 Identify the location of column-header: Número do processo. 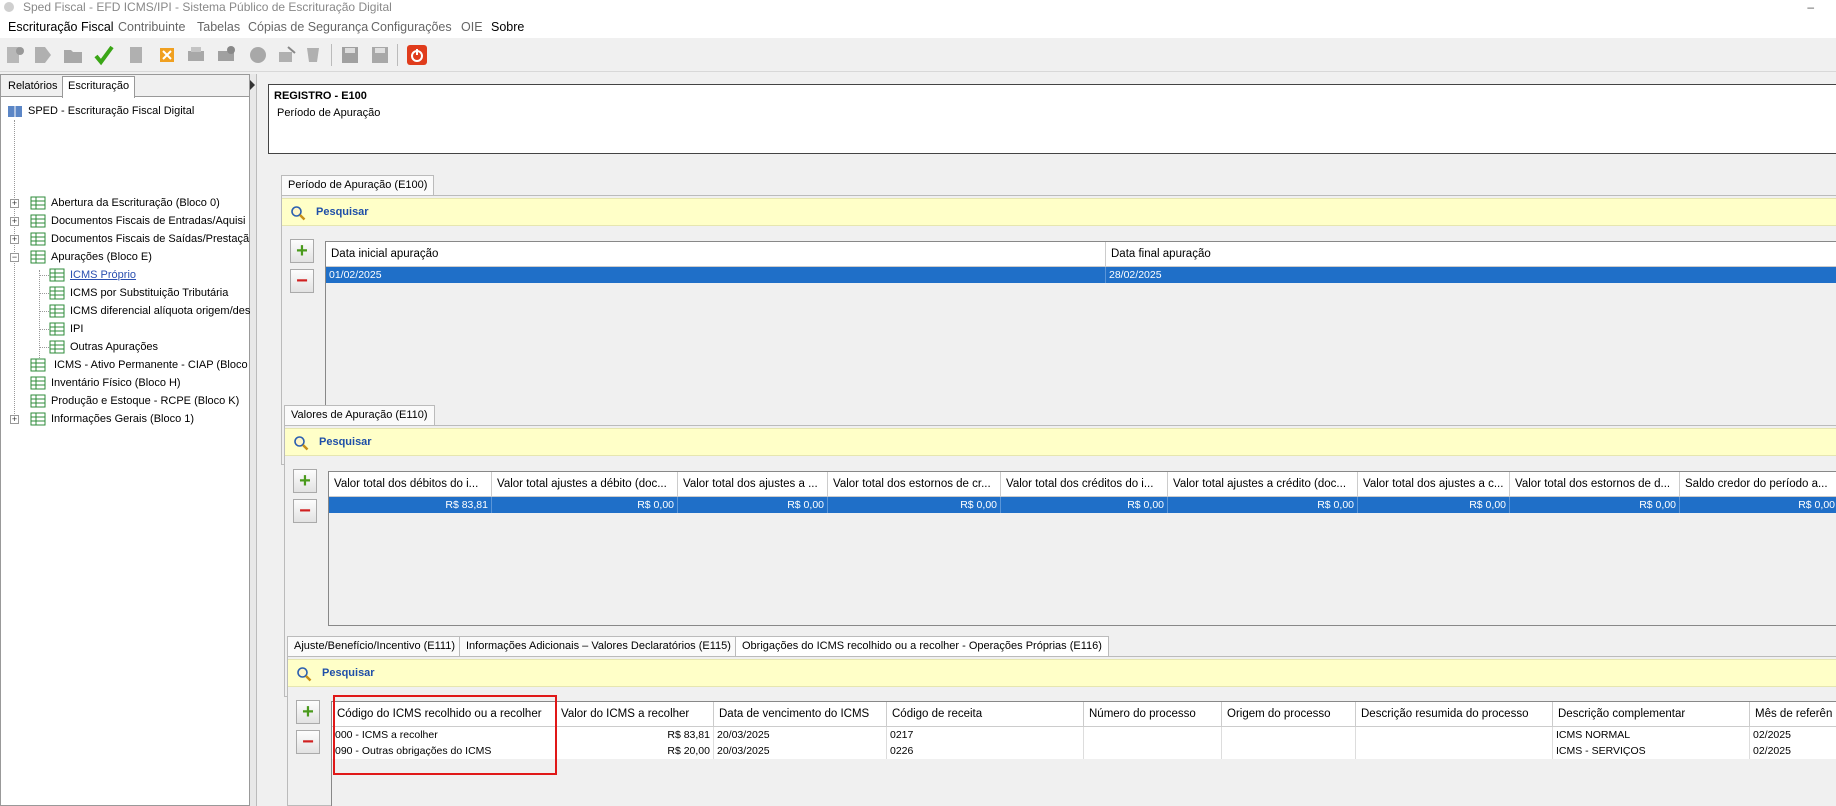
(1153, 714).